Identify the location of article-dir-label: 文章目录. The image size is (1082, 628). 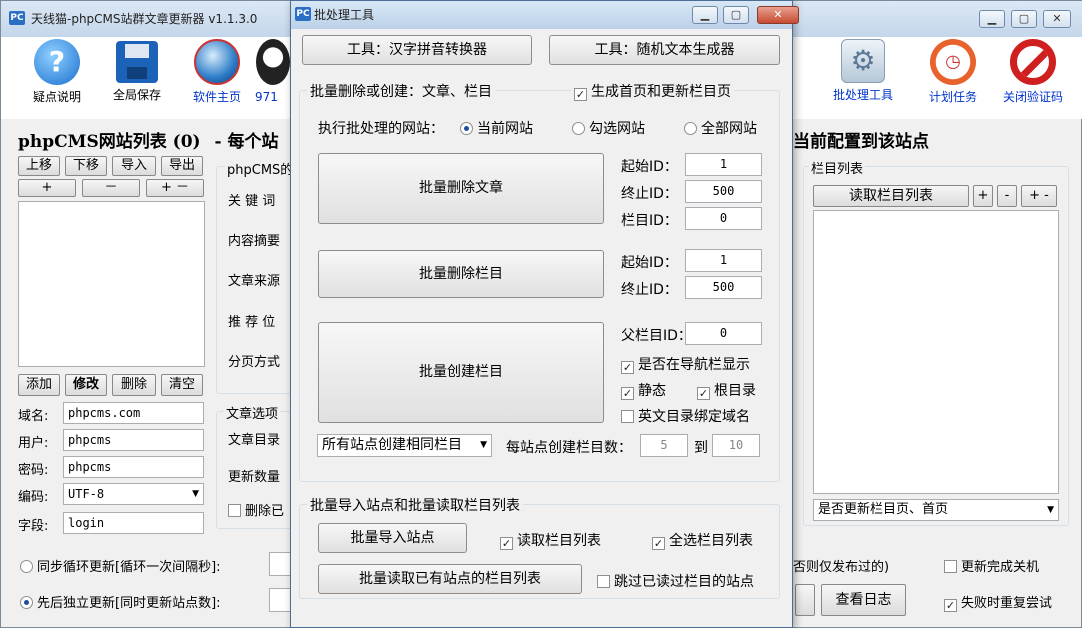
(254, 440).